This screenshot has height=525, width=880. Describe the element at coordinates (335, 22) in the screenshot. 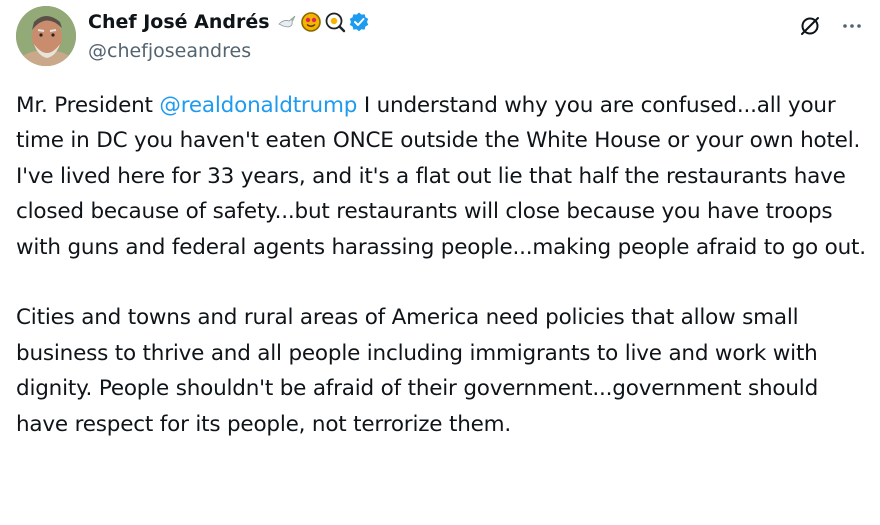

I see `fried-egg-icon` at that location.